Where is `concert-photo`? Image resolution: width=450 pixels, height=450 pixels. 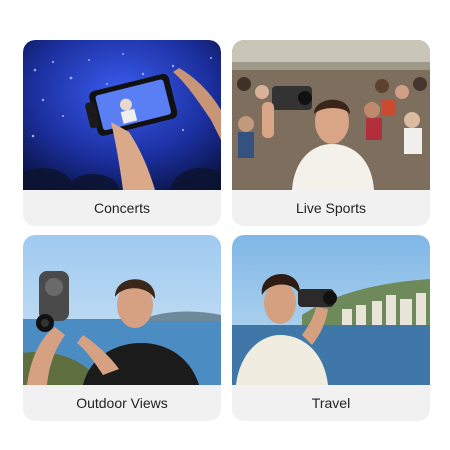 concert-photo is located at coordinates (122, 115).